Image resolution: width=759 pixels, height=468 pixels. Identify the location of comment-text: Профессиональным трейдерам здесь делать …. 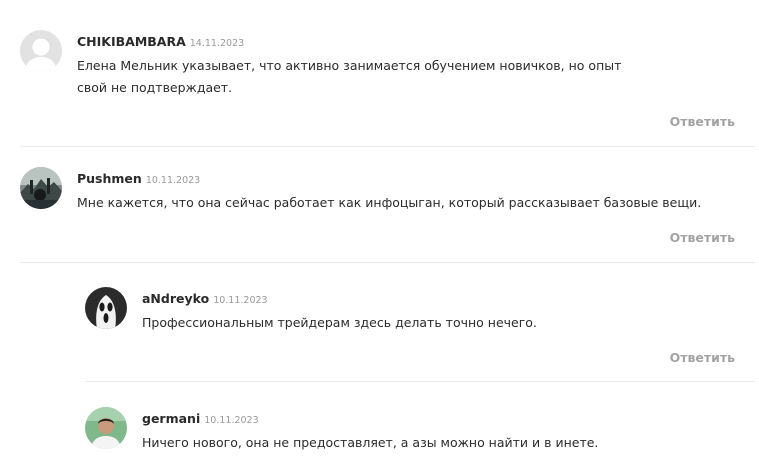
(339, 322).